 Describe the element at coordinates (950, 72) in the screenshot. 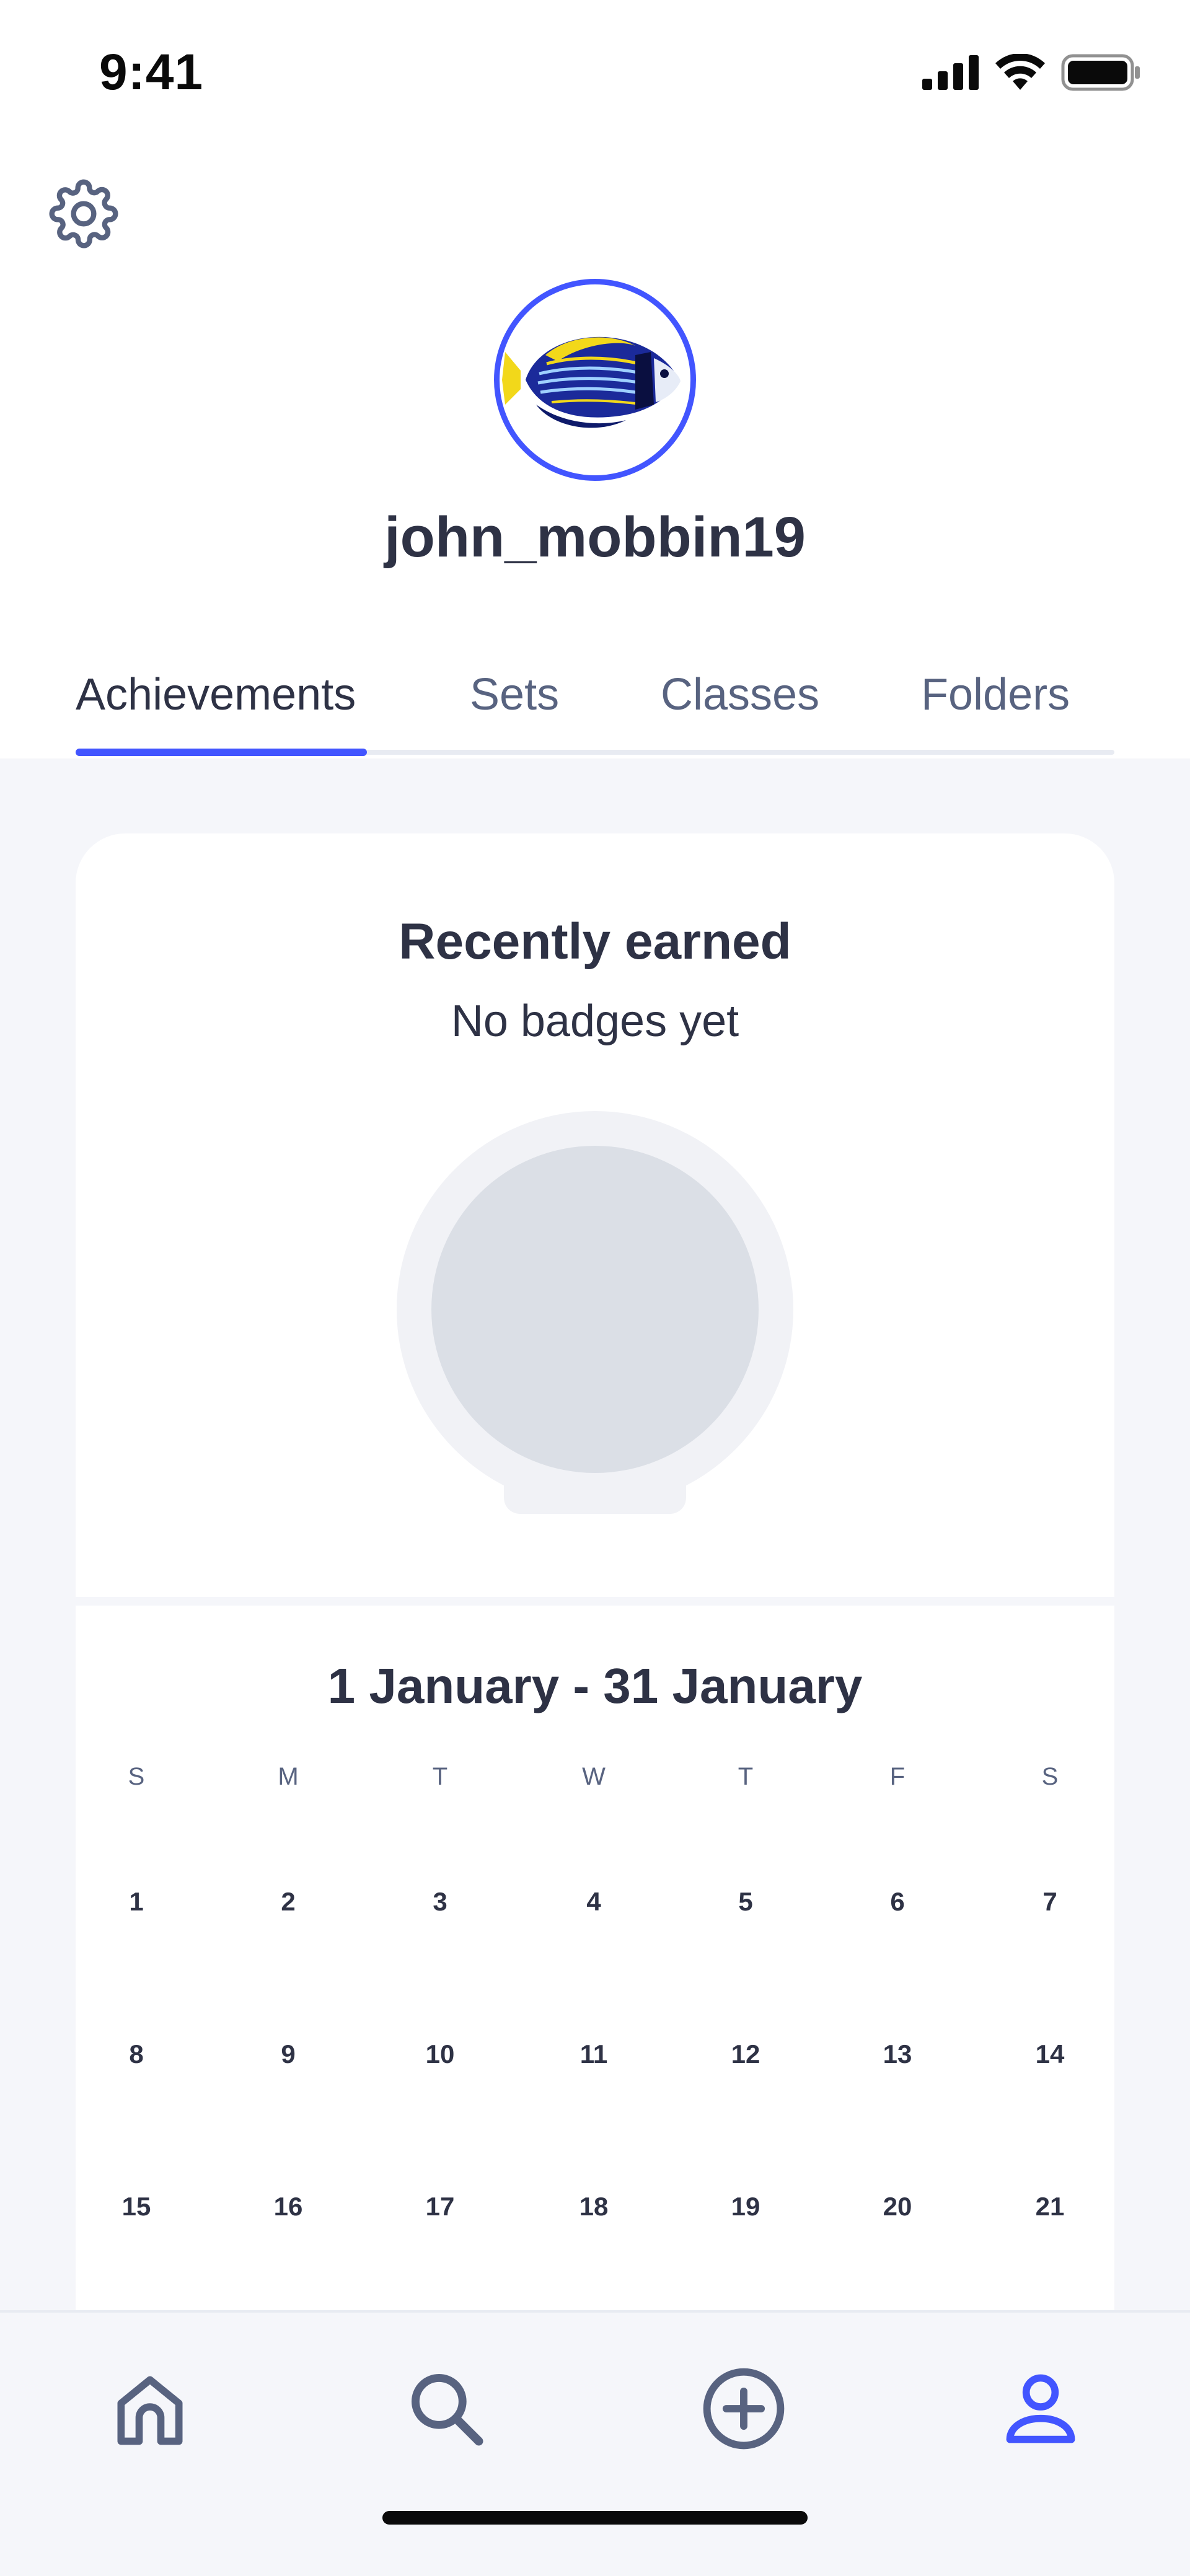

I see `cellular-signal-icon` at that location.